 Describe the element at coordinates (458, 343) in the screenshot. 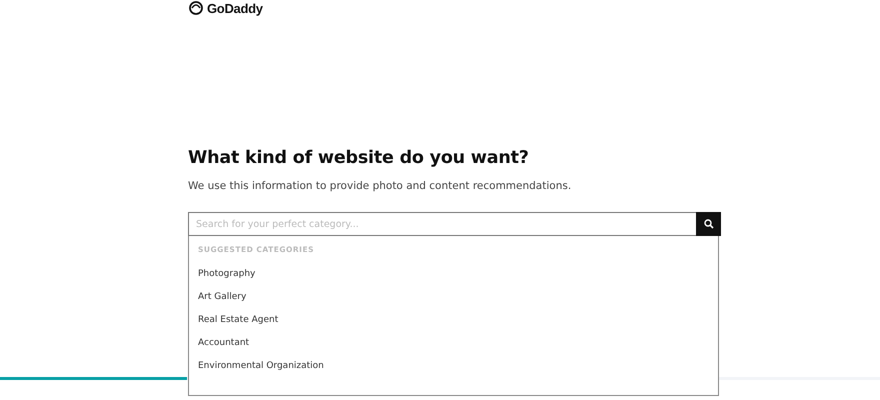

I see `suggestion-item: Accountant` at that location.